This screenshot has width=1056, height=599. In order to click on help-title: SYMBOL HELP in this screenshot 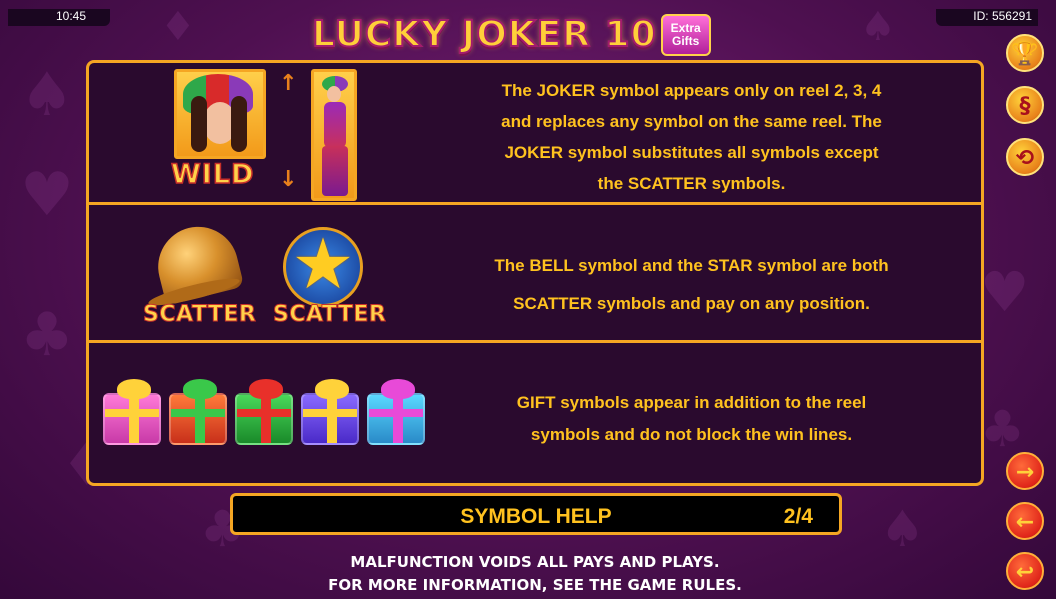, I will do `click(536, 516)`.